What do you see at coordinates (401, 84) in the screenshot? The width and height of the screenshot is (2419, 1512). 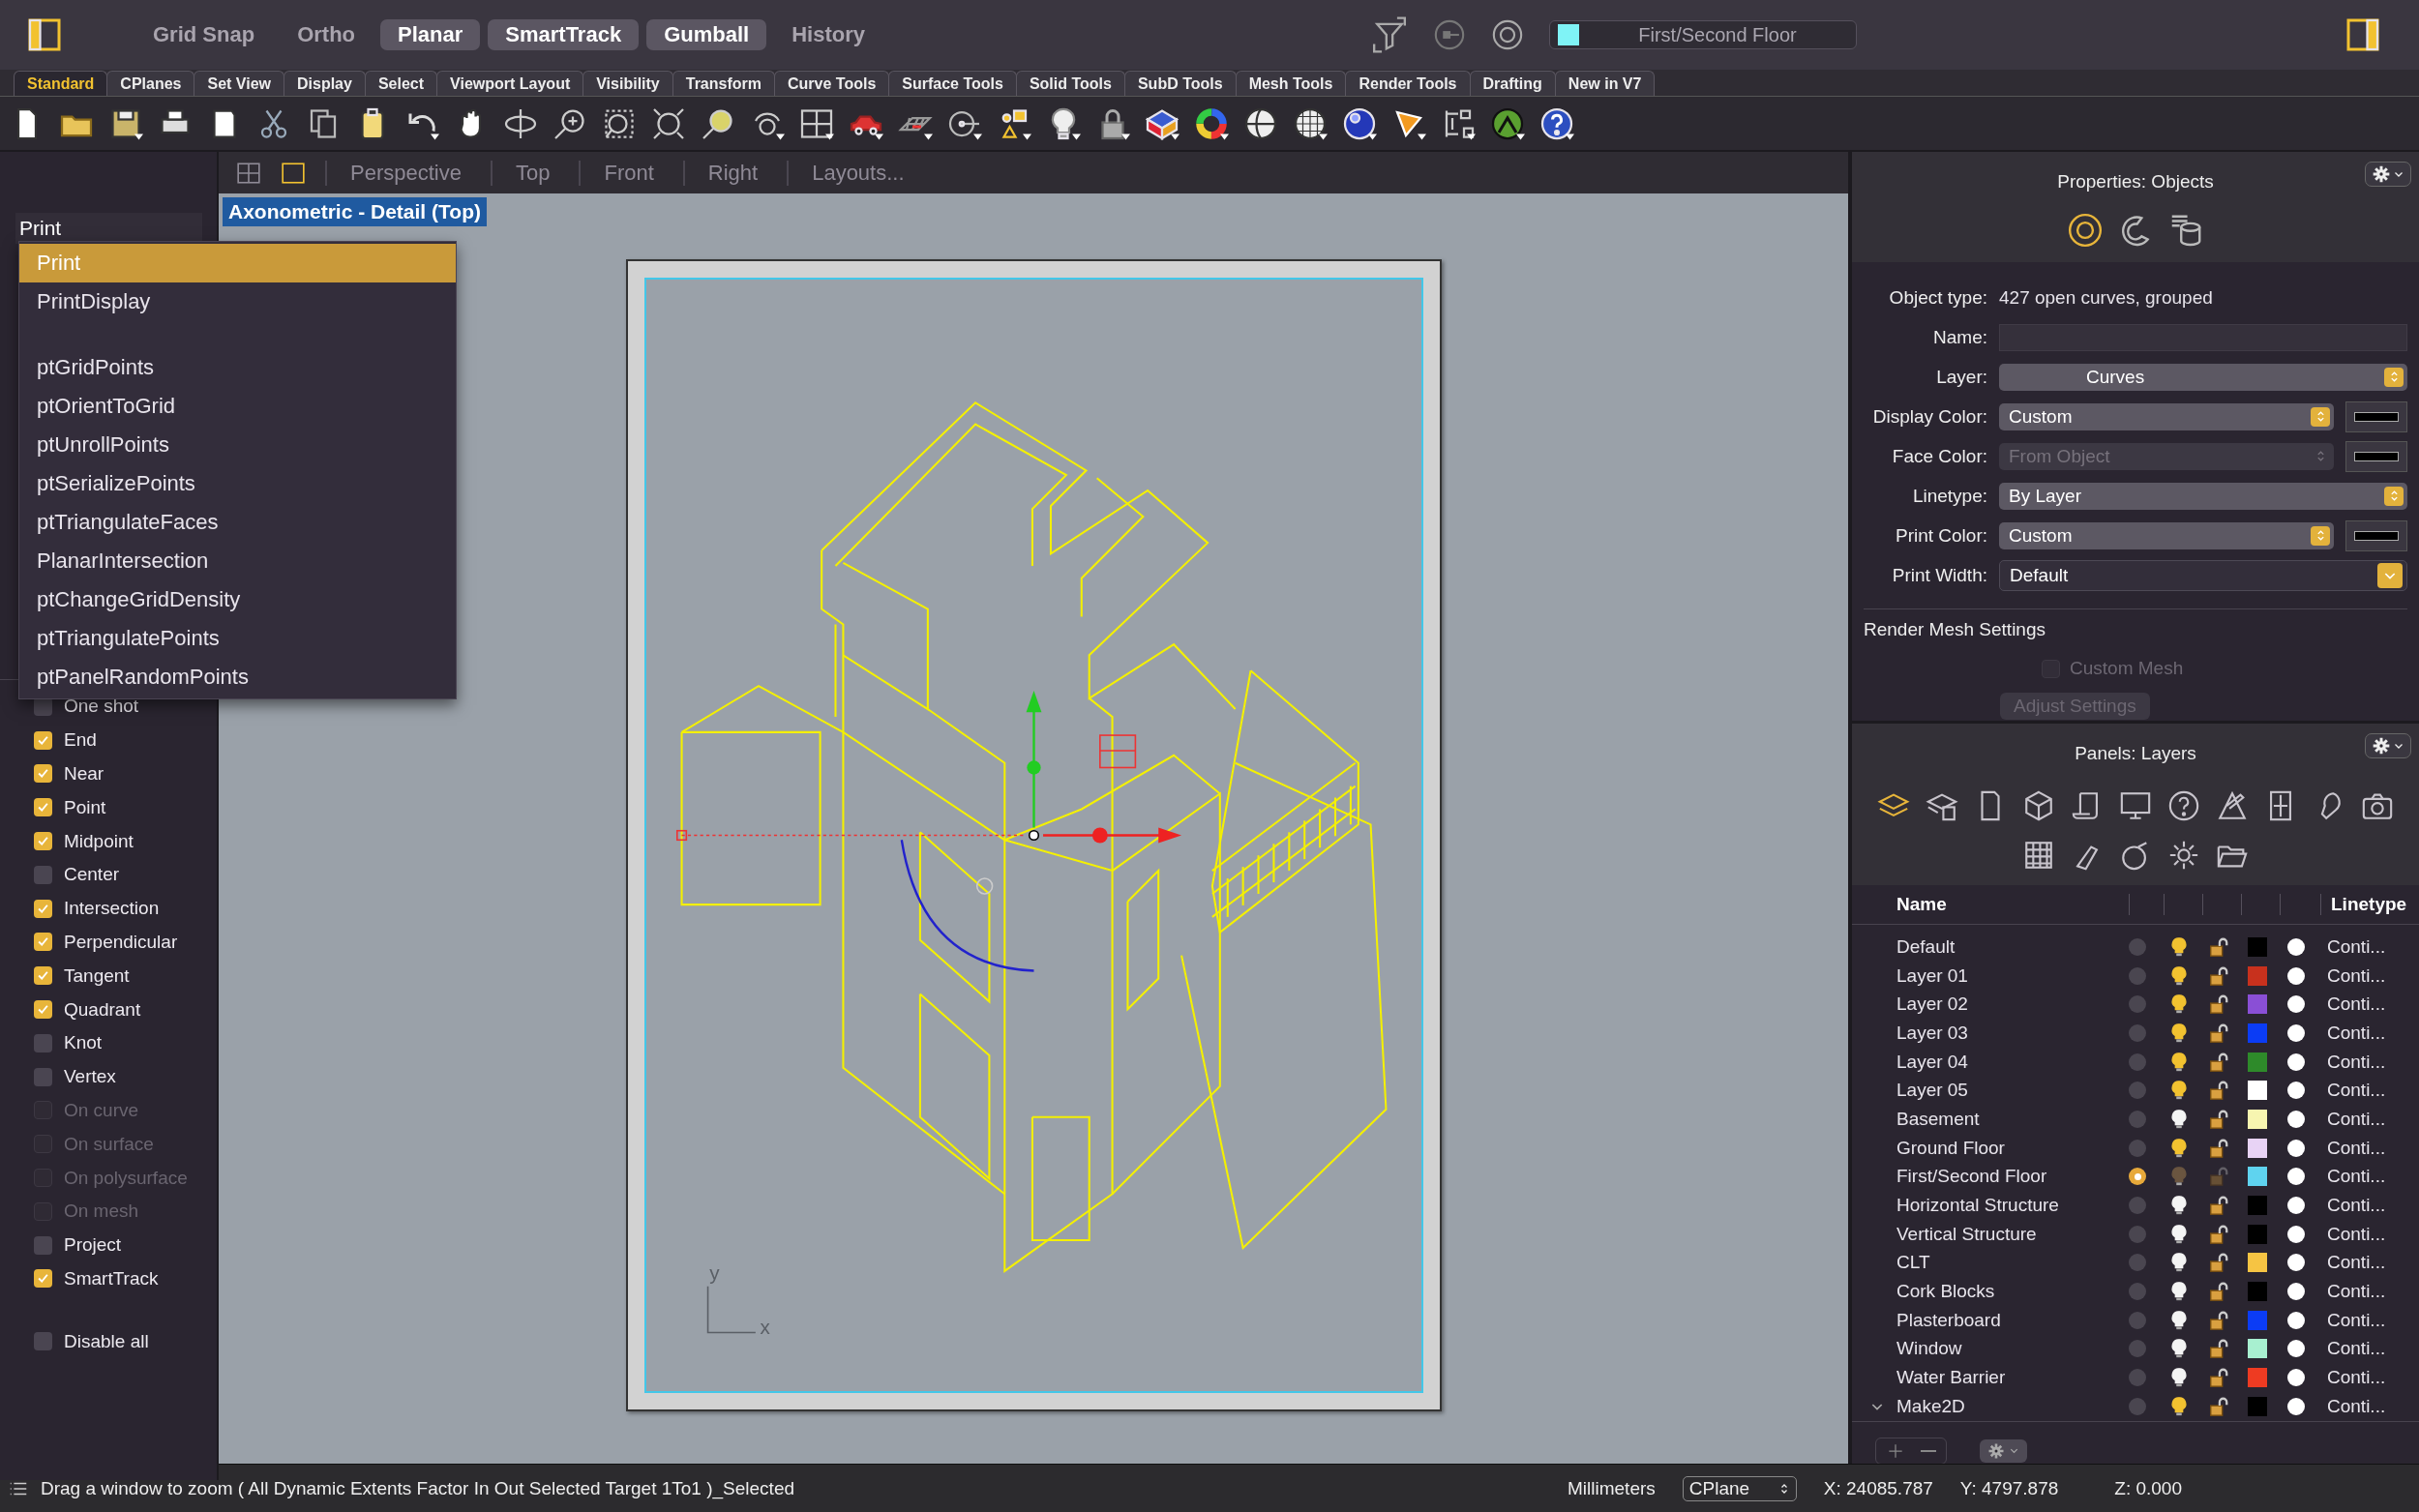 I see `ribbon-tab: Select` at bounding box center [401, 84].